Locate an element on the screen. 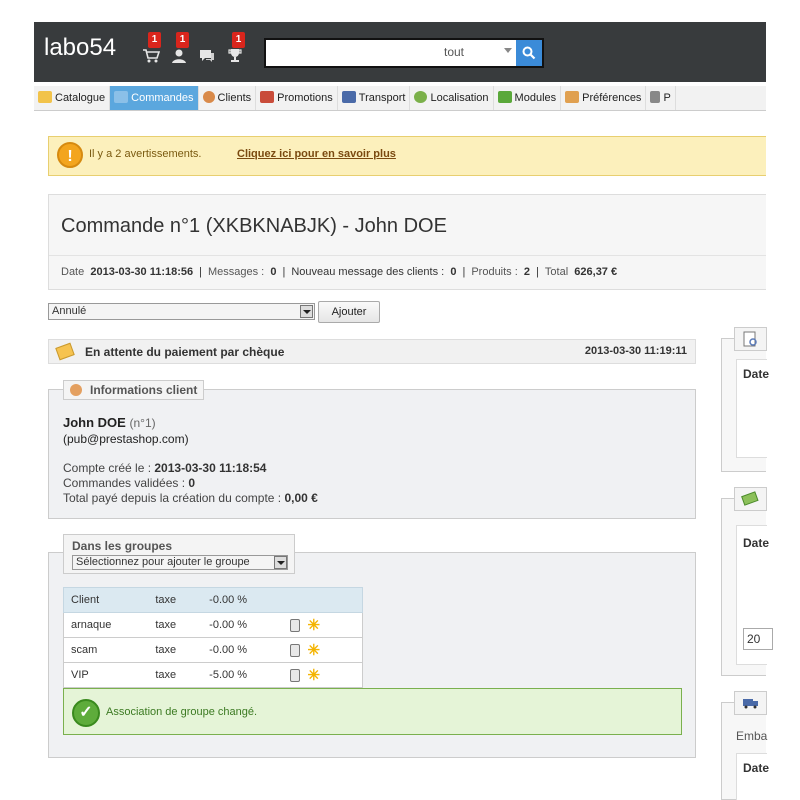 This screenshot has width=800, height=800. search-scope-select: tout is located at coordinates (478, 53).